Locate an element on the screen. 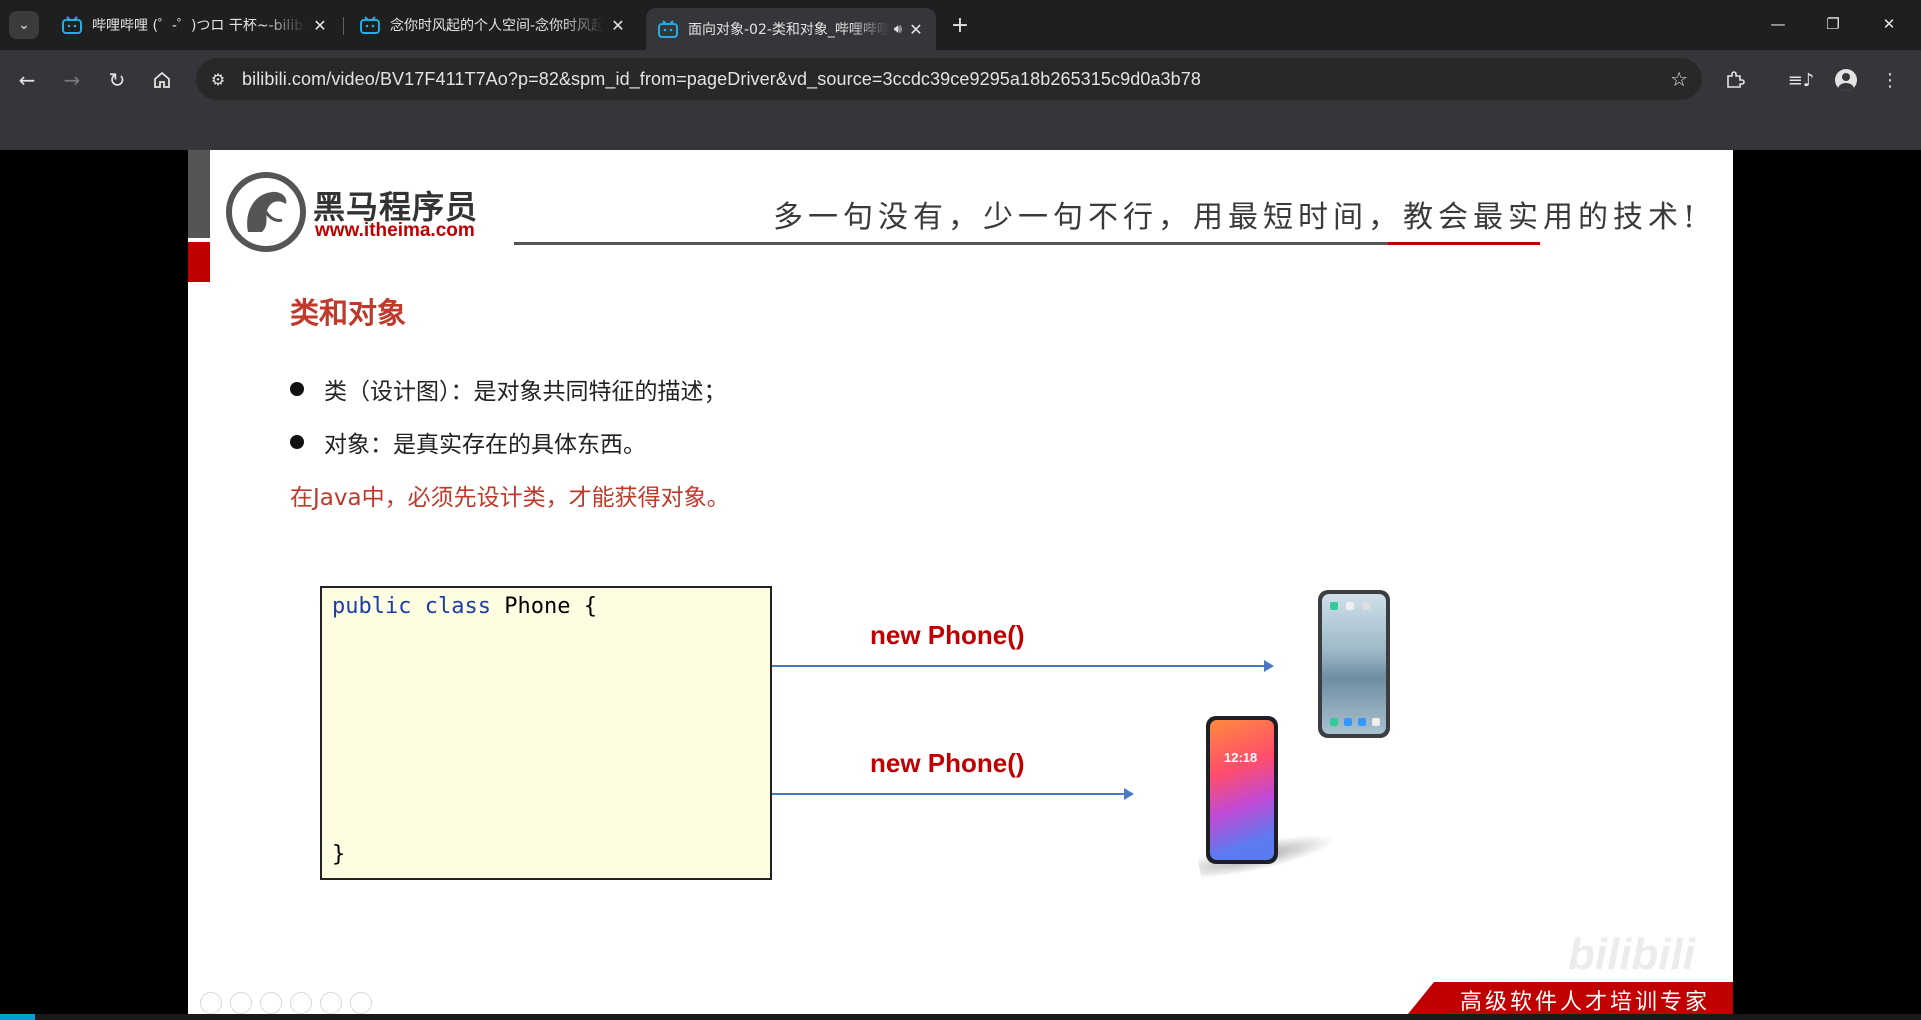 This screenshot has width=1921, height=1020. audio-playing-icon: 🔊︎ is located at coordinates (898, 29).